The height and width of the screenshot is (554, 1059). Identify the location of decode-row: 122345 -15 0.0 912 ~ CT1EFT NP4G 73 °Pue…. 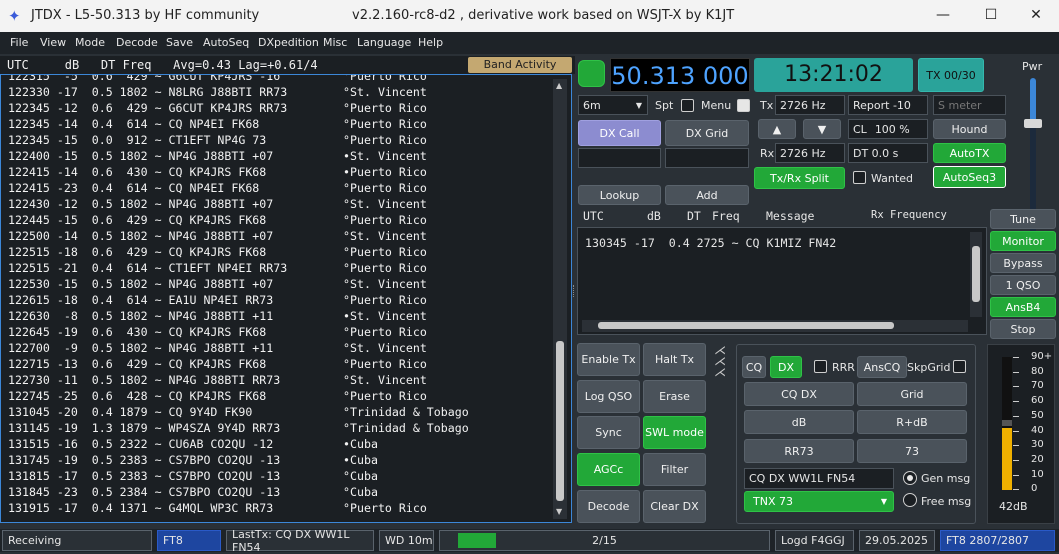
(217, 140).